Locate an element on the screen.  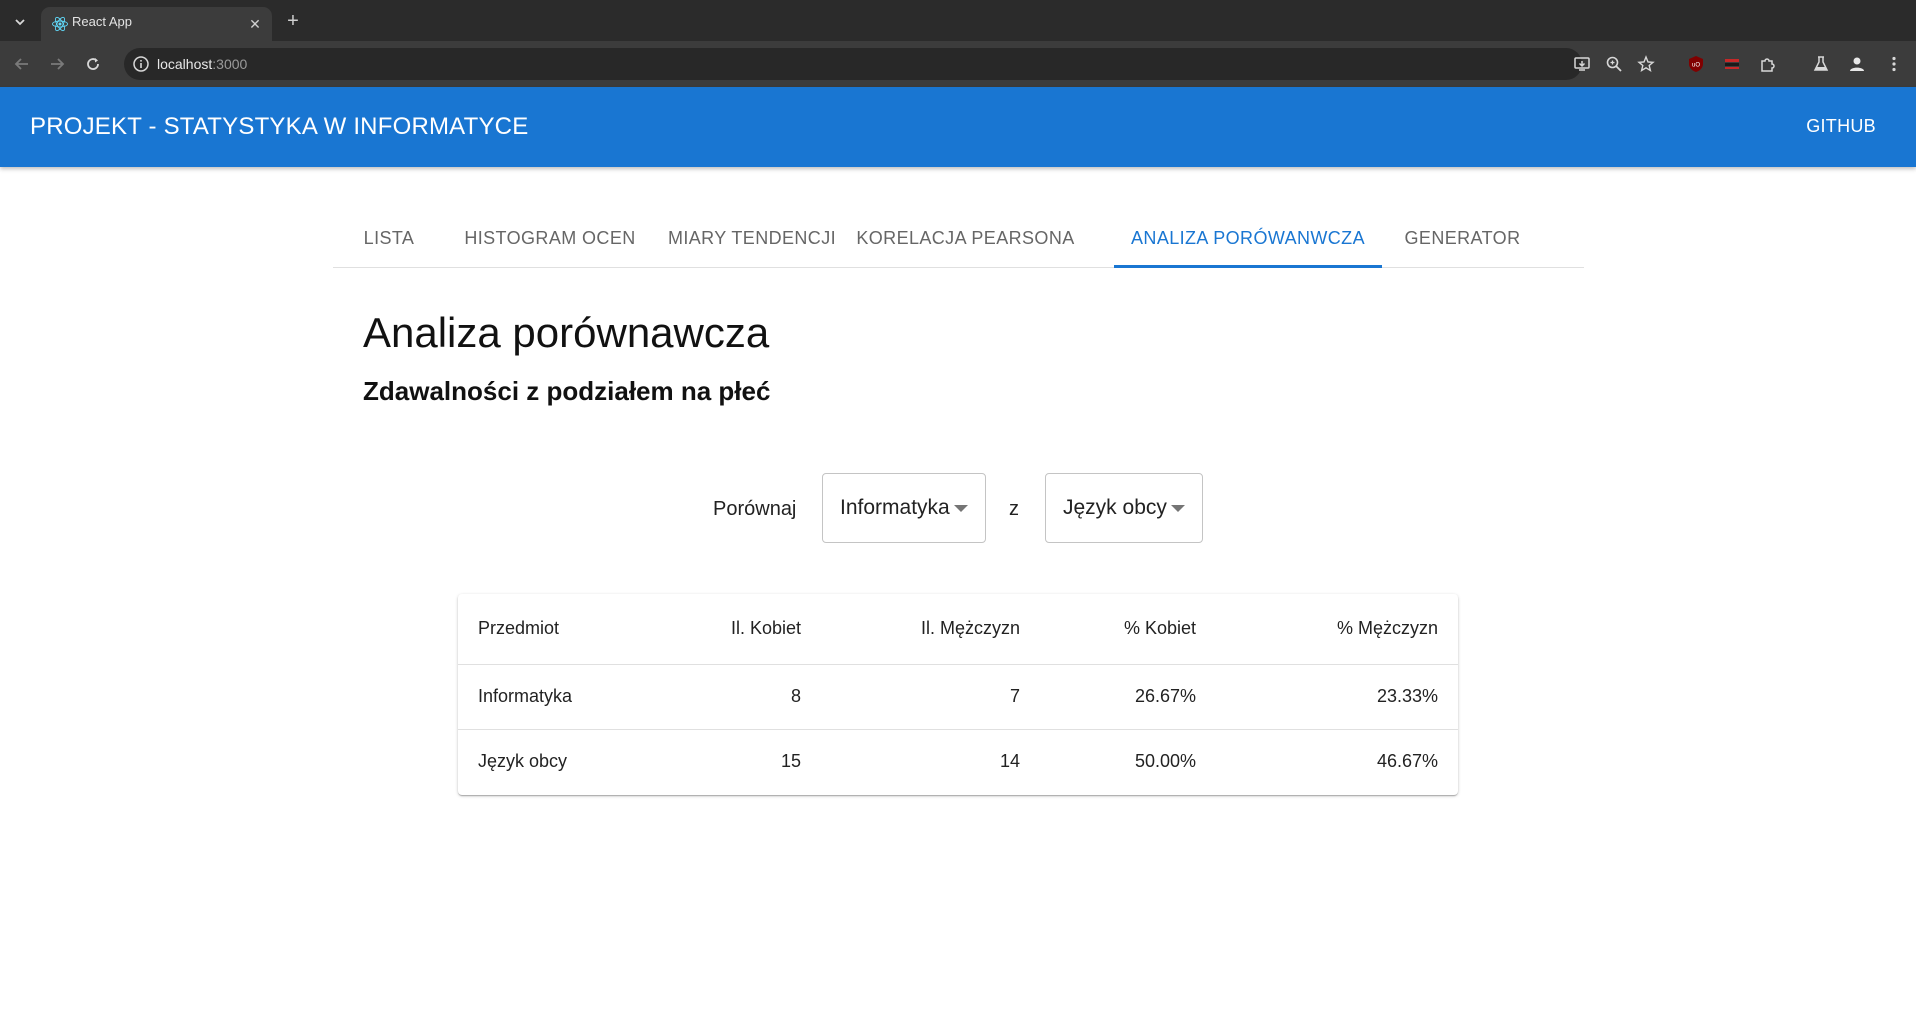
url-text: localhost:3000 is located at coordinates (202, 64).